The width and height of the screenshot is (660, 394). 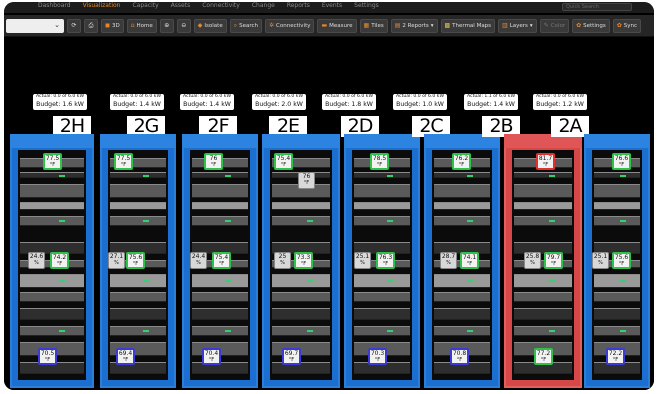 I want to click on rack-2f: 76 °F 75.4 °F 70.4 °F 24.4%, so click(x=220, y=261).